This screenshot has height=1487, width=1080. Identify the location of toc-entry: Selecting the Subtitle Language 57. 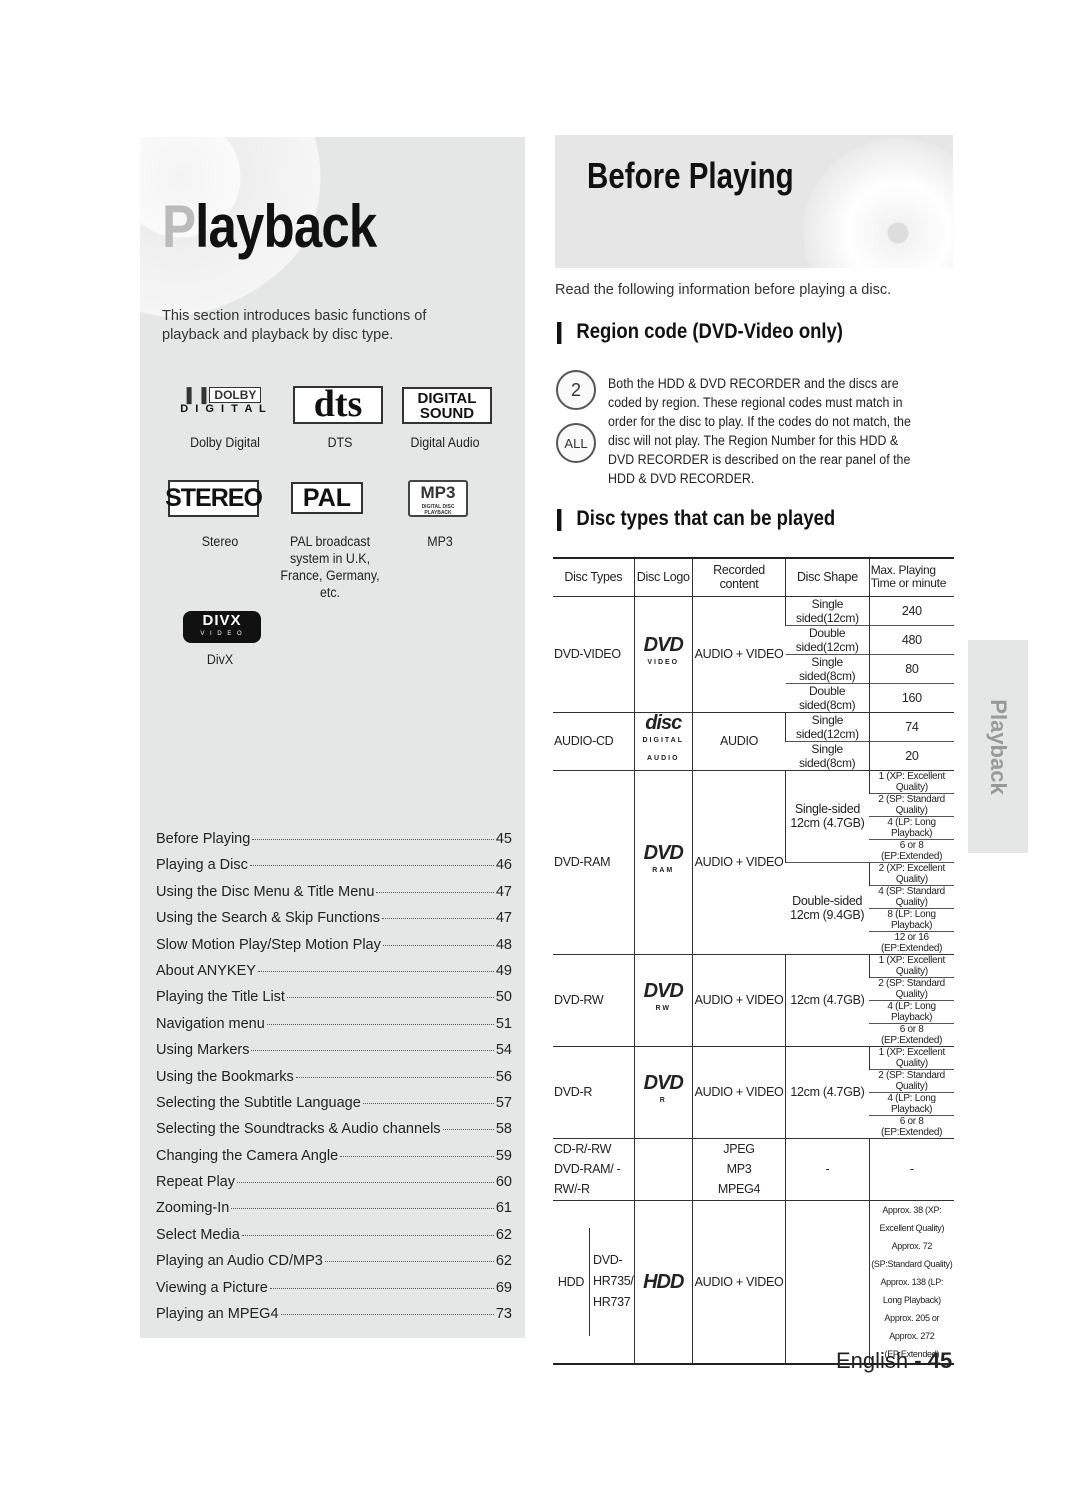
(334, 1108).